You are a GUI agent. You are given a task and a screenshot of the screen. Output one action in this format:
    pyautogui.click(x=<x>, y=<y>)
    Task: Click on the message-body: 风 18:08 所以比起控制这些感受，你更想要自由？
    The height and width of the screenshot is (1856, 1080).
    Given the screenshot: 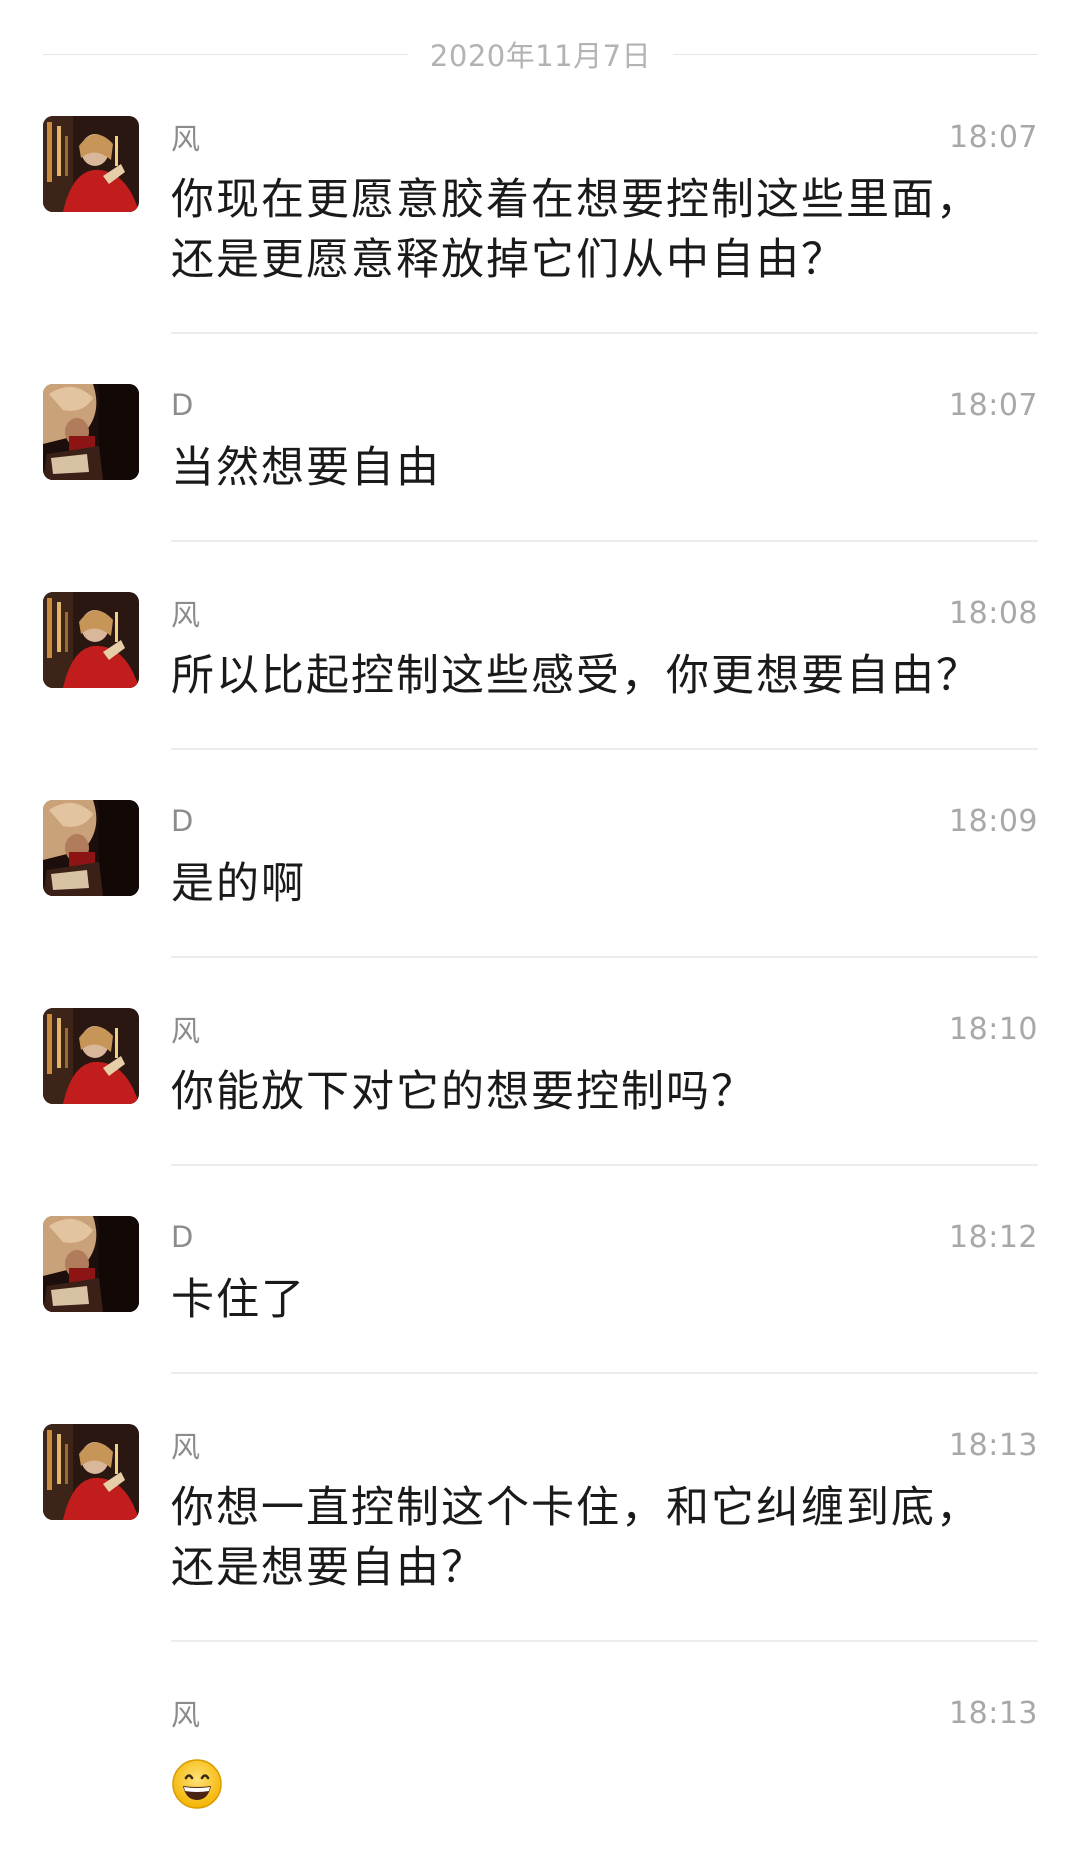 What is the action you would take?
    pyautogui.click(x=604, y=667)
    